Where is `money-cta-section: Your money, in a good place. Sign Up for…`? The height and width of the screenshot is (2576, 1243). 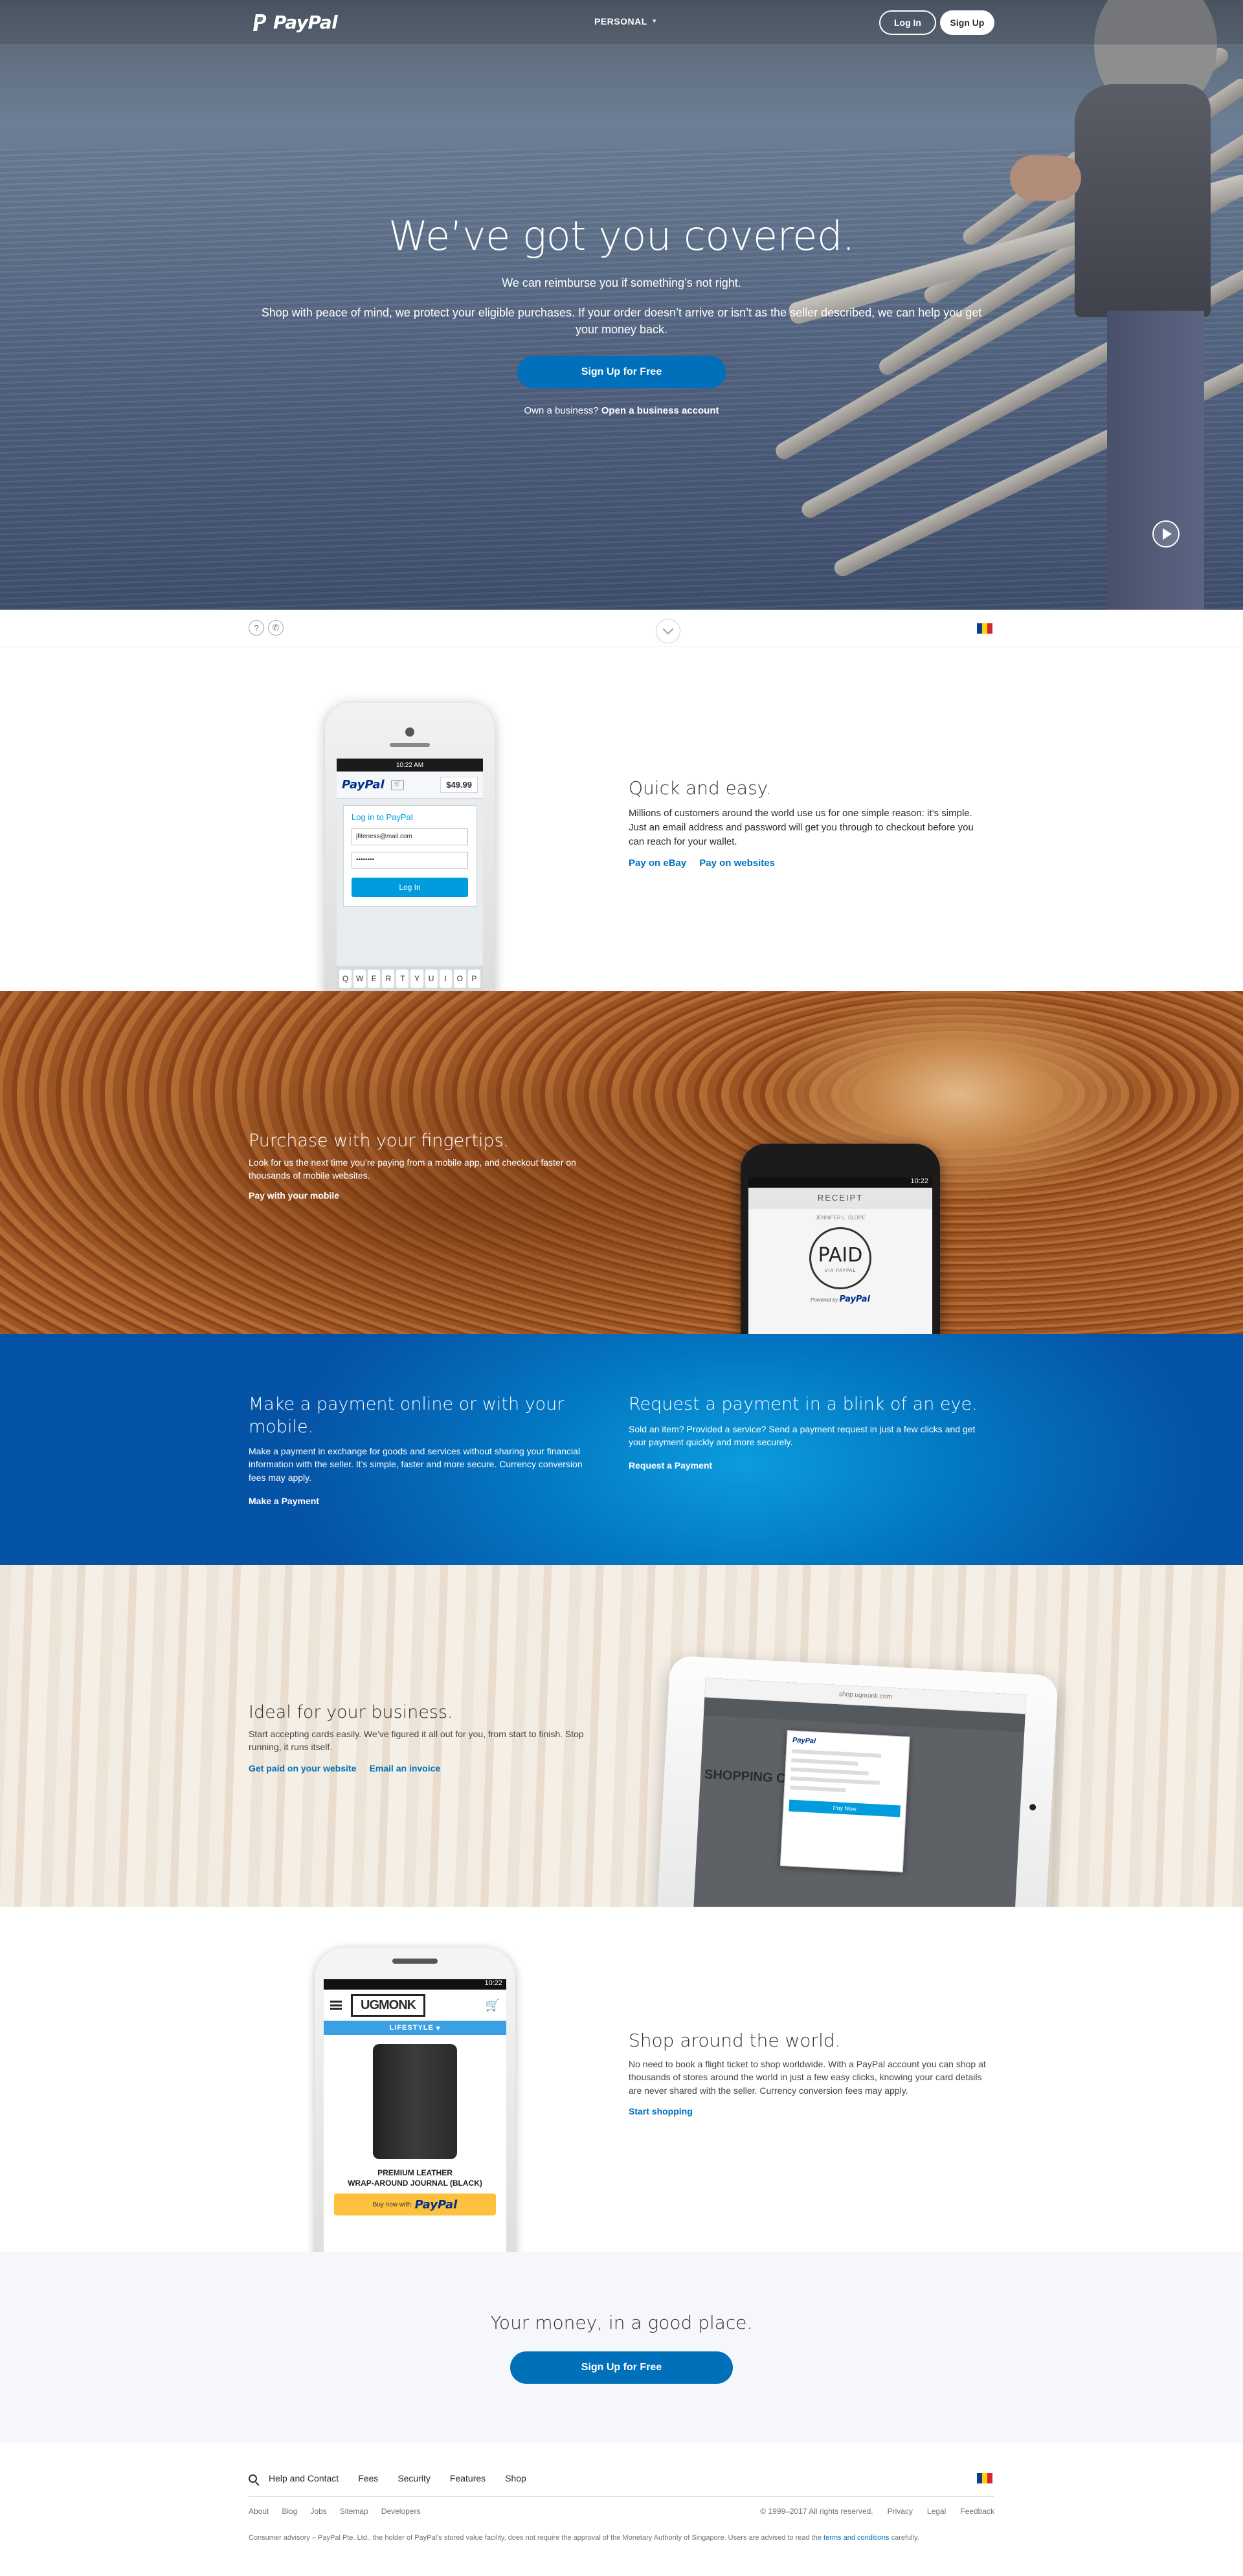 money-cta-section: Your money, in a good place. Sign Up for… is located at coordinates (621, 2347).